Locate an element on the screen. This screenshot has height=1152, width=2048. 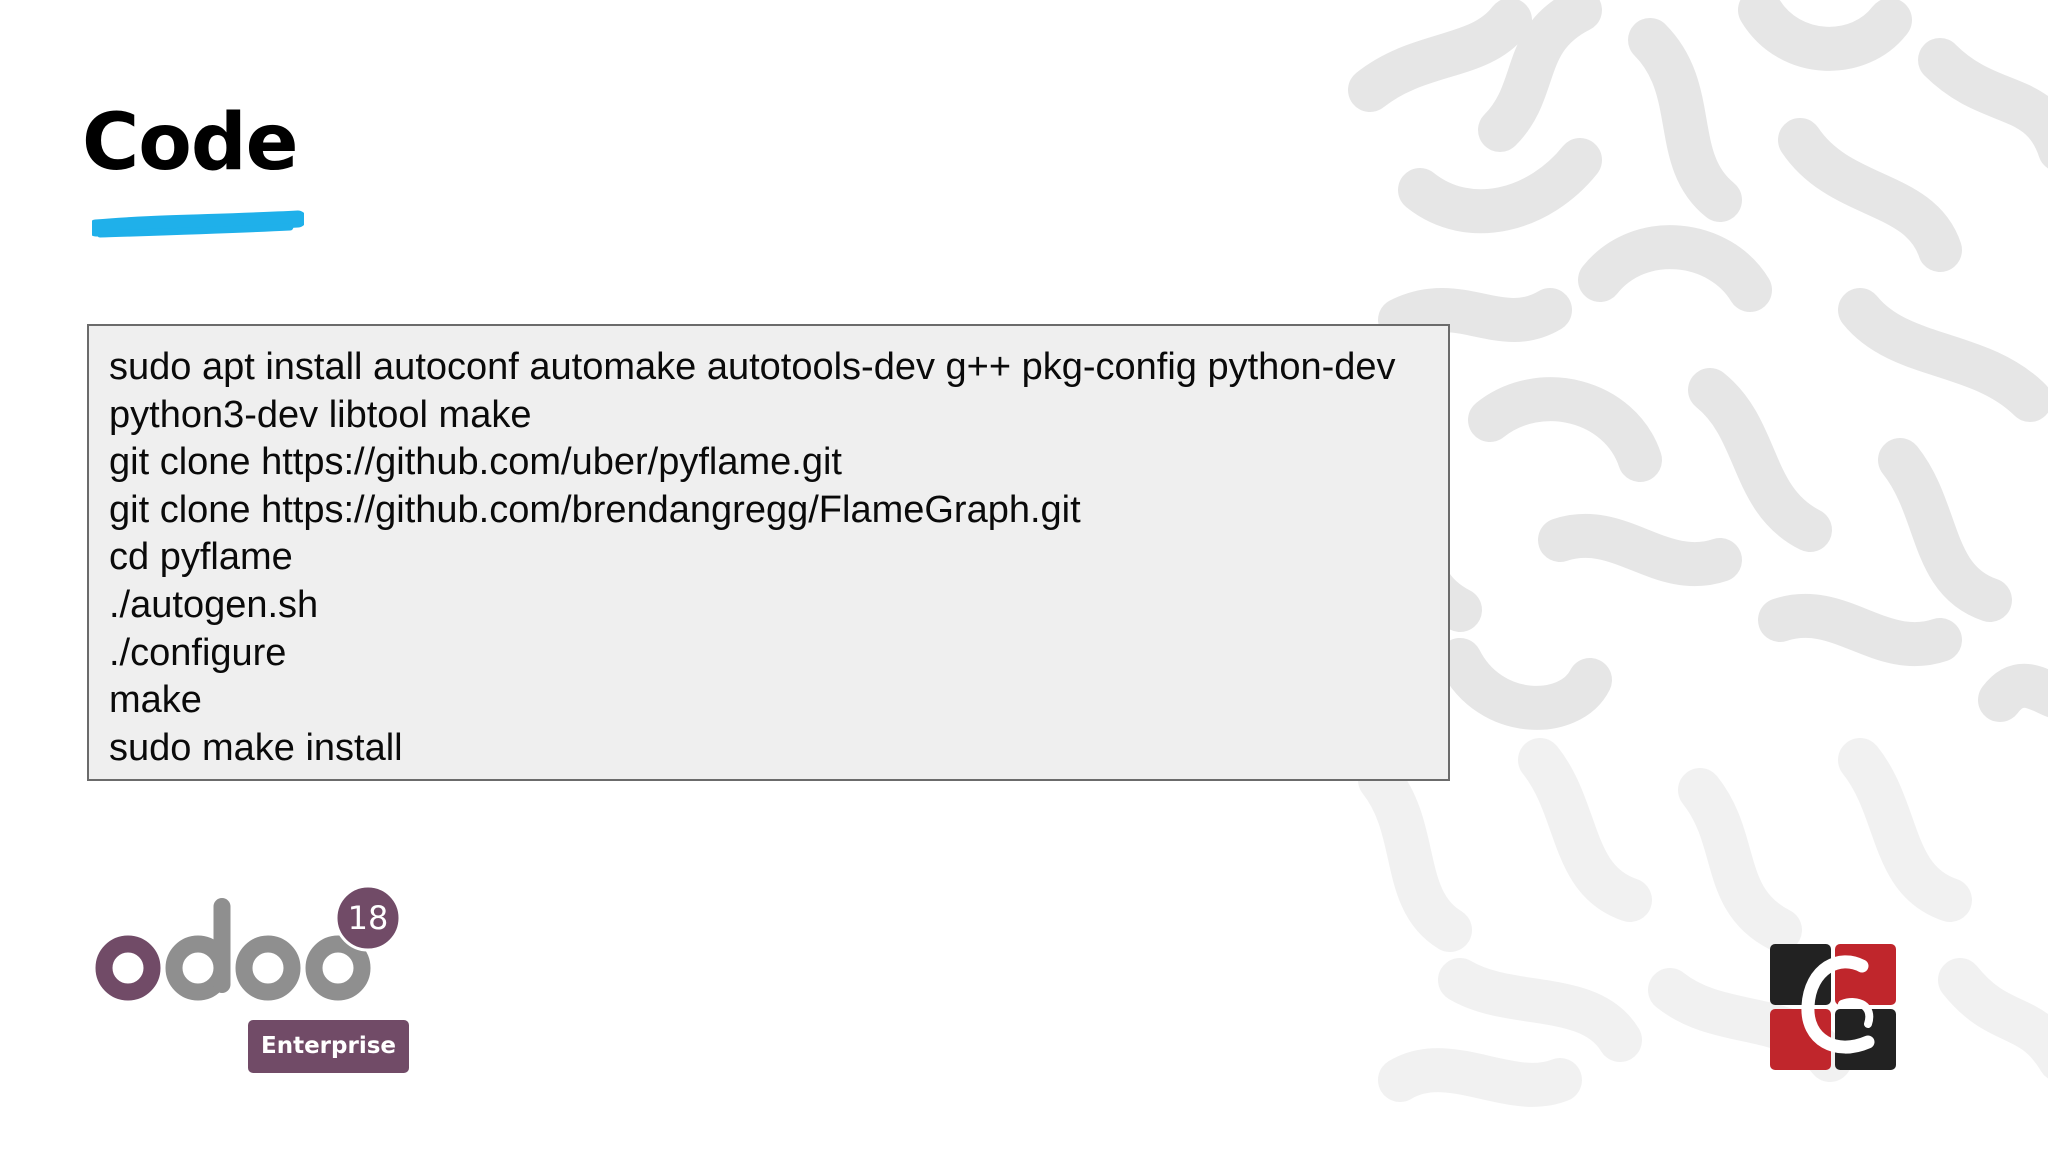
logo-quadrant-top-right is located at coordinates (1865, 974).